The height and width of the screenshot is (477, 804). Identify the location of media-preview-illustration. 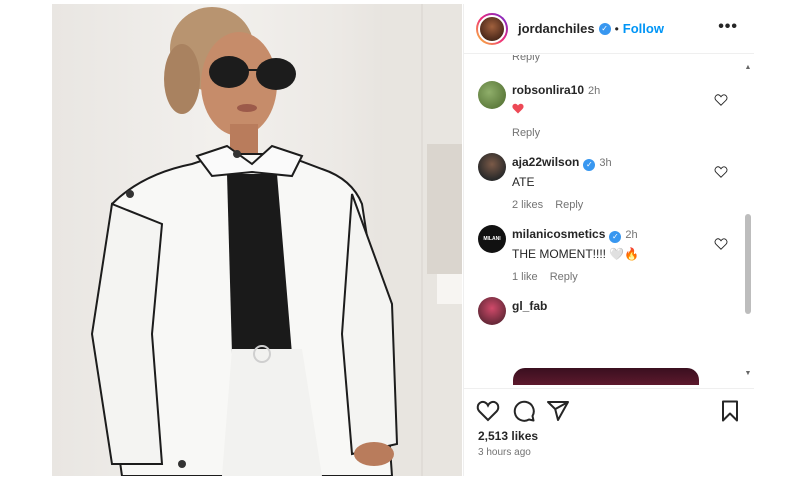
(606, 376).